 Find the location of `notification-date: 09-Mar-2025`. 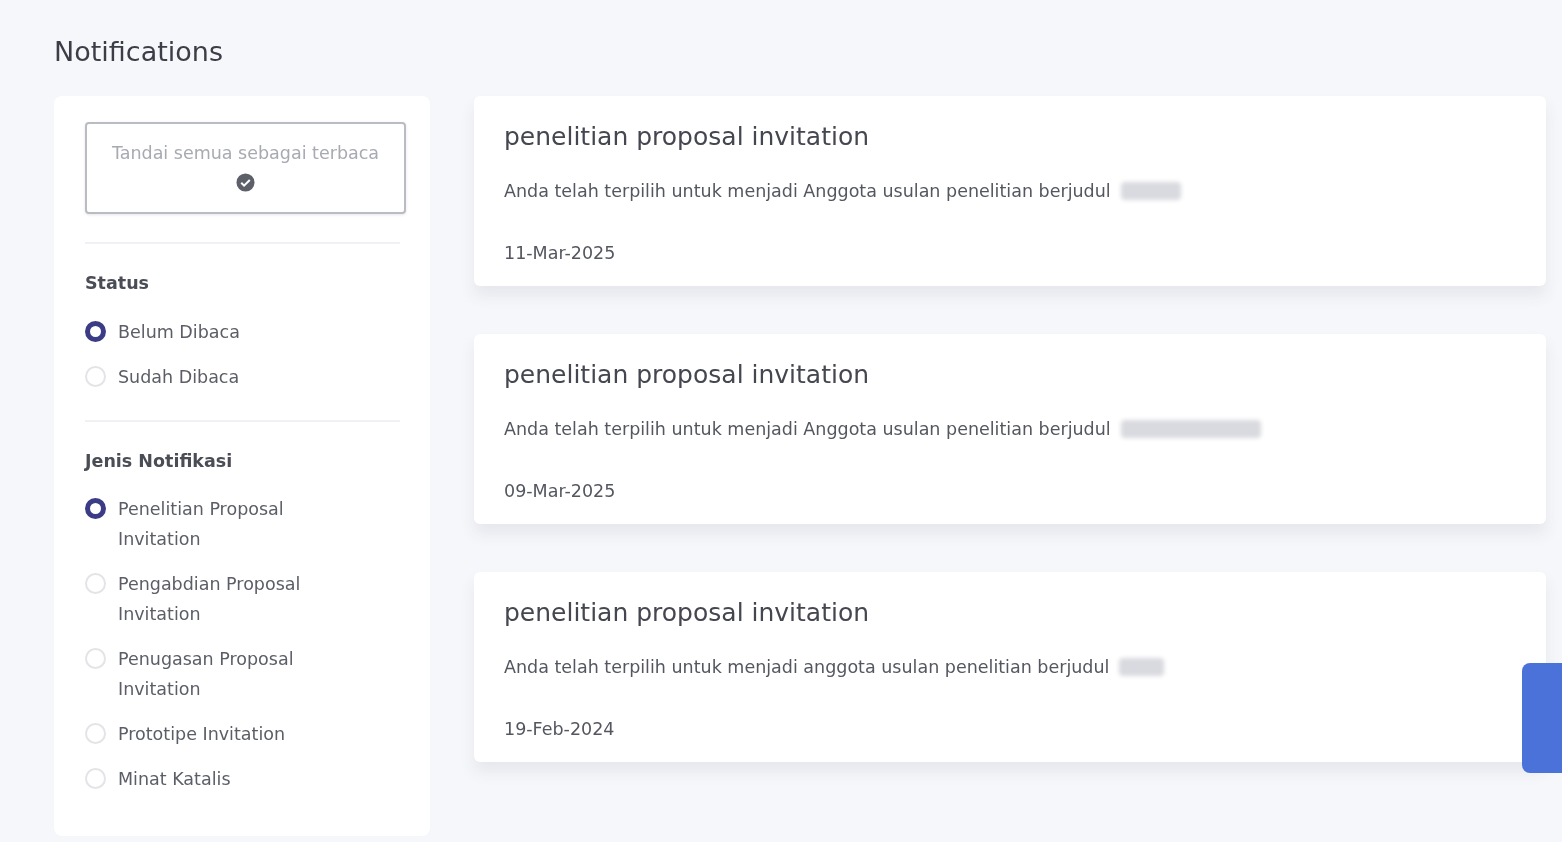

notification-date: 09-Mar-2025 is located at coordinates (560, 492).